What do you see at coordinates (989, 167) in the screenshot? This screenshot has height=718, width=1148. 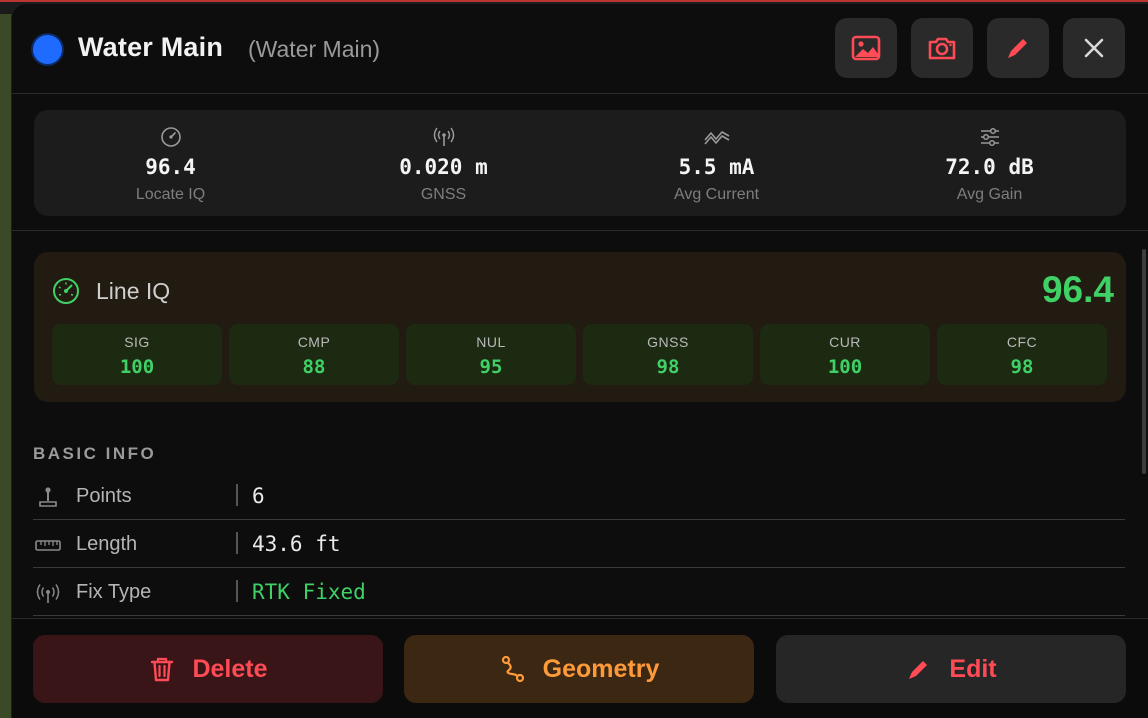 I see `stat-value: 72.0 dB` at bounding box center [989, 167].